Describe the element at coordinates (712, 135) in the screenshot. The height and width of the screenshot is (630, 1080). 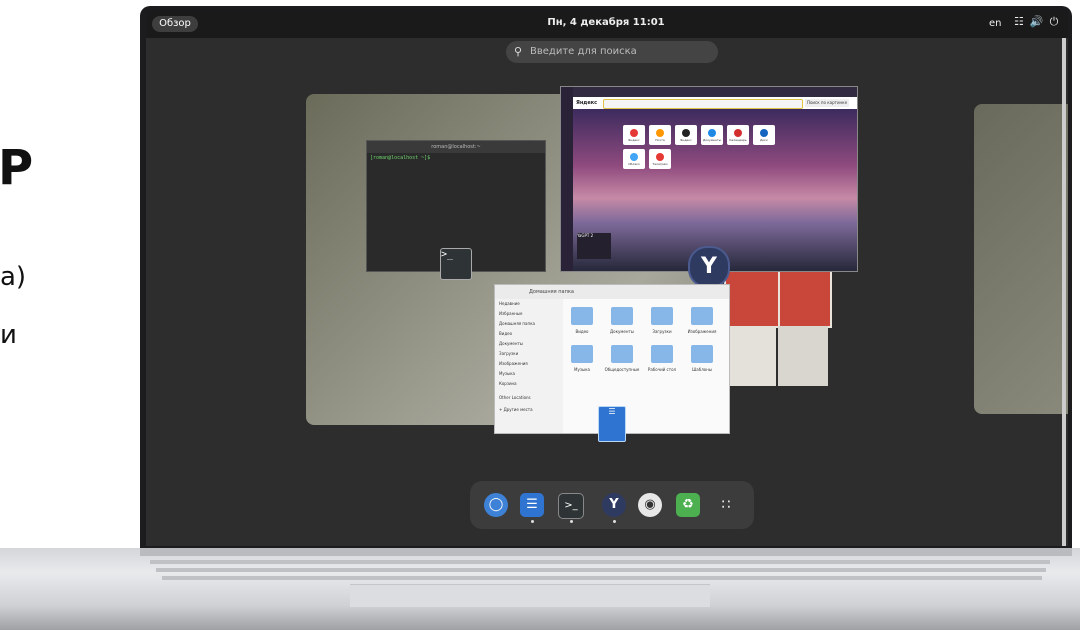
I see `speed-dial-tile: Документы` at that location.